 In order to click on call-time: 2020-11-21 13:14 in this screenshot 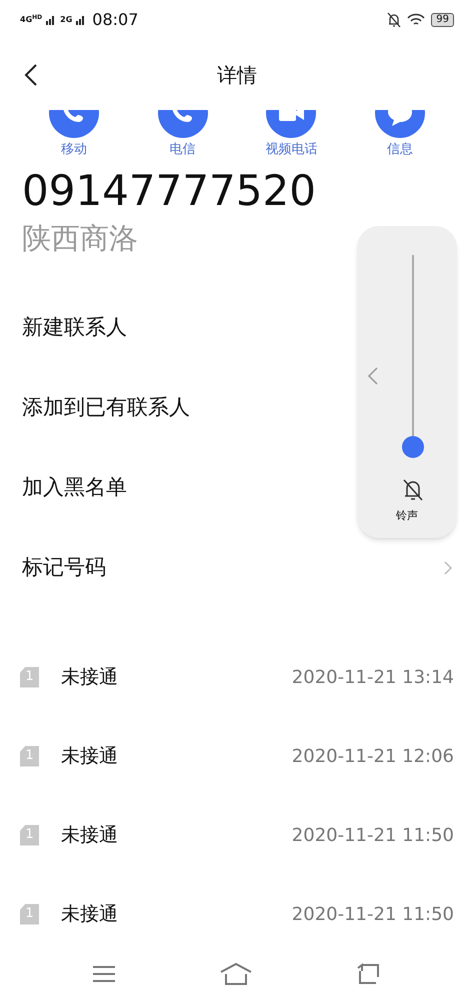, I will do `click(373, 678)`.